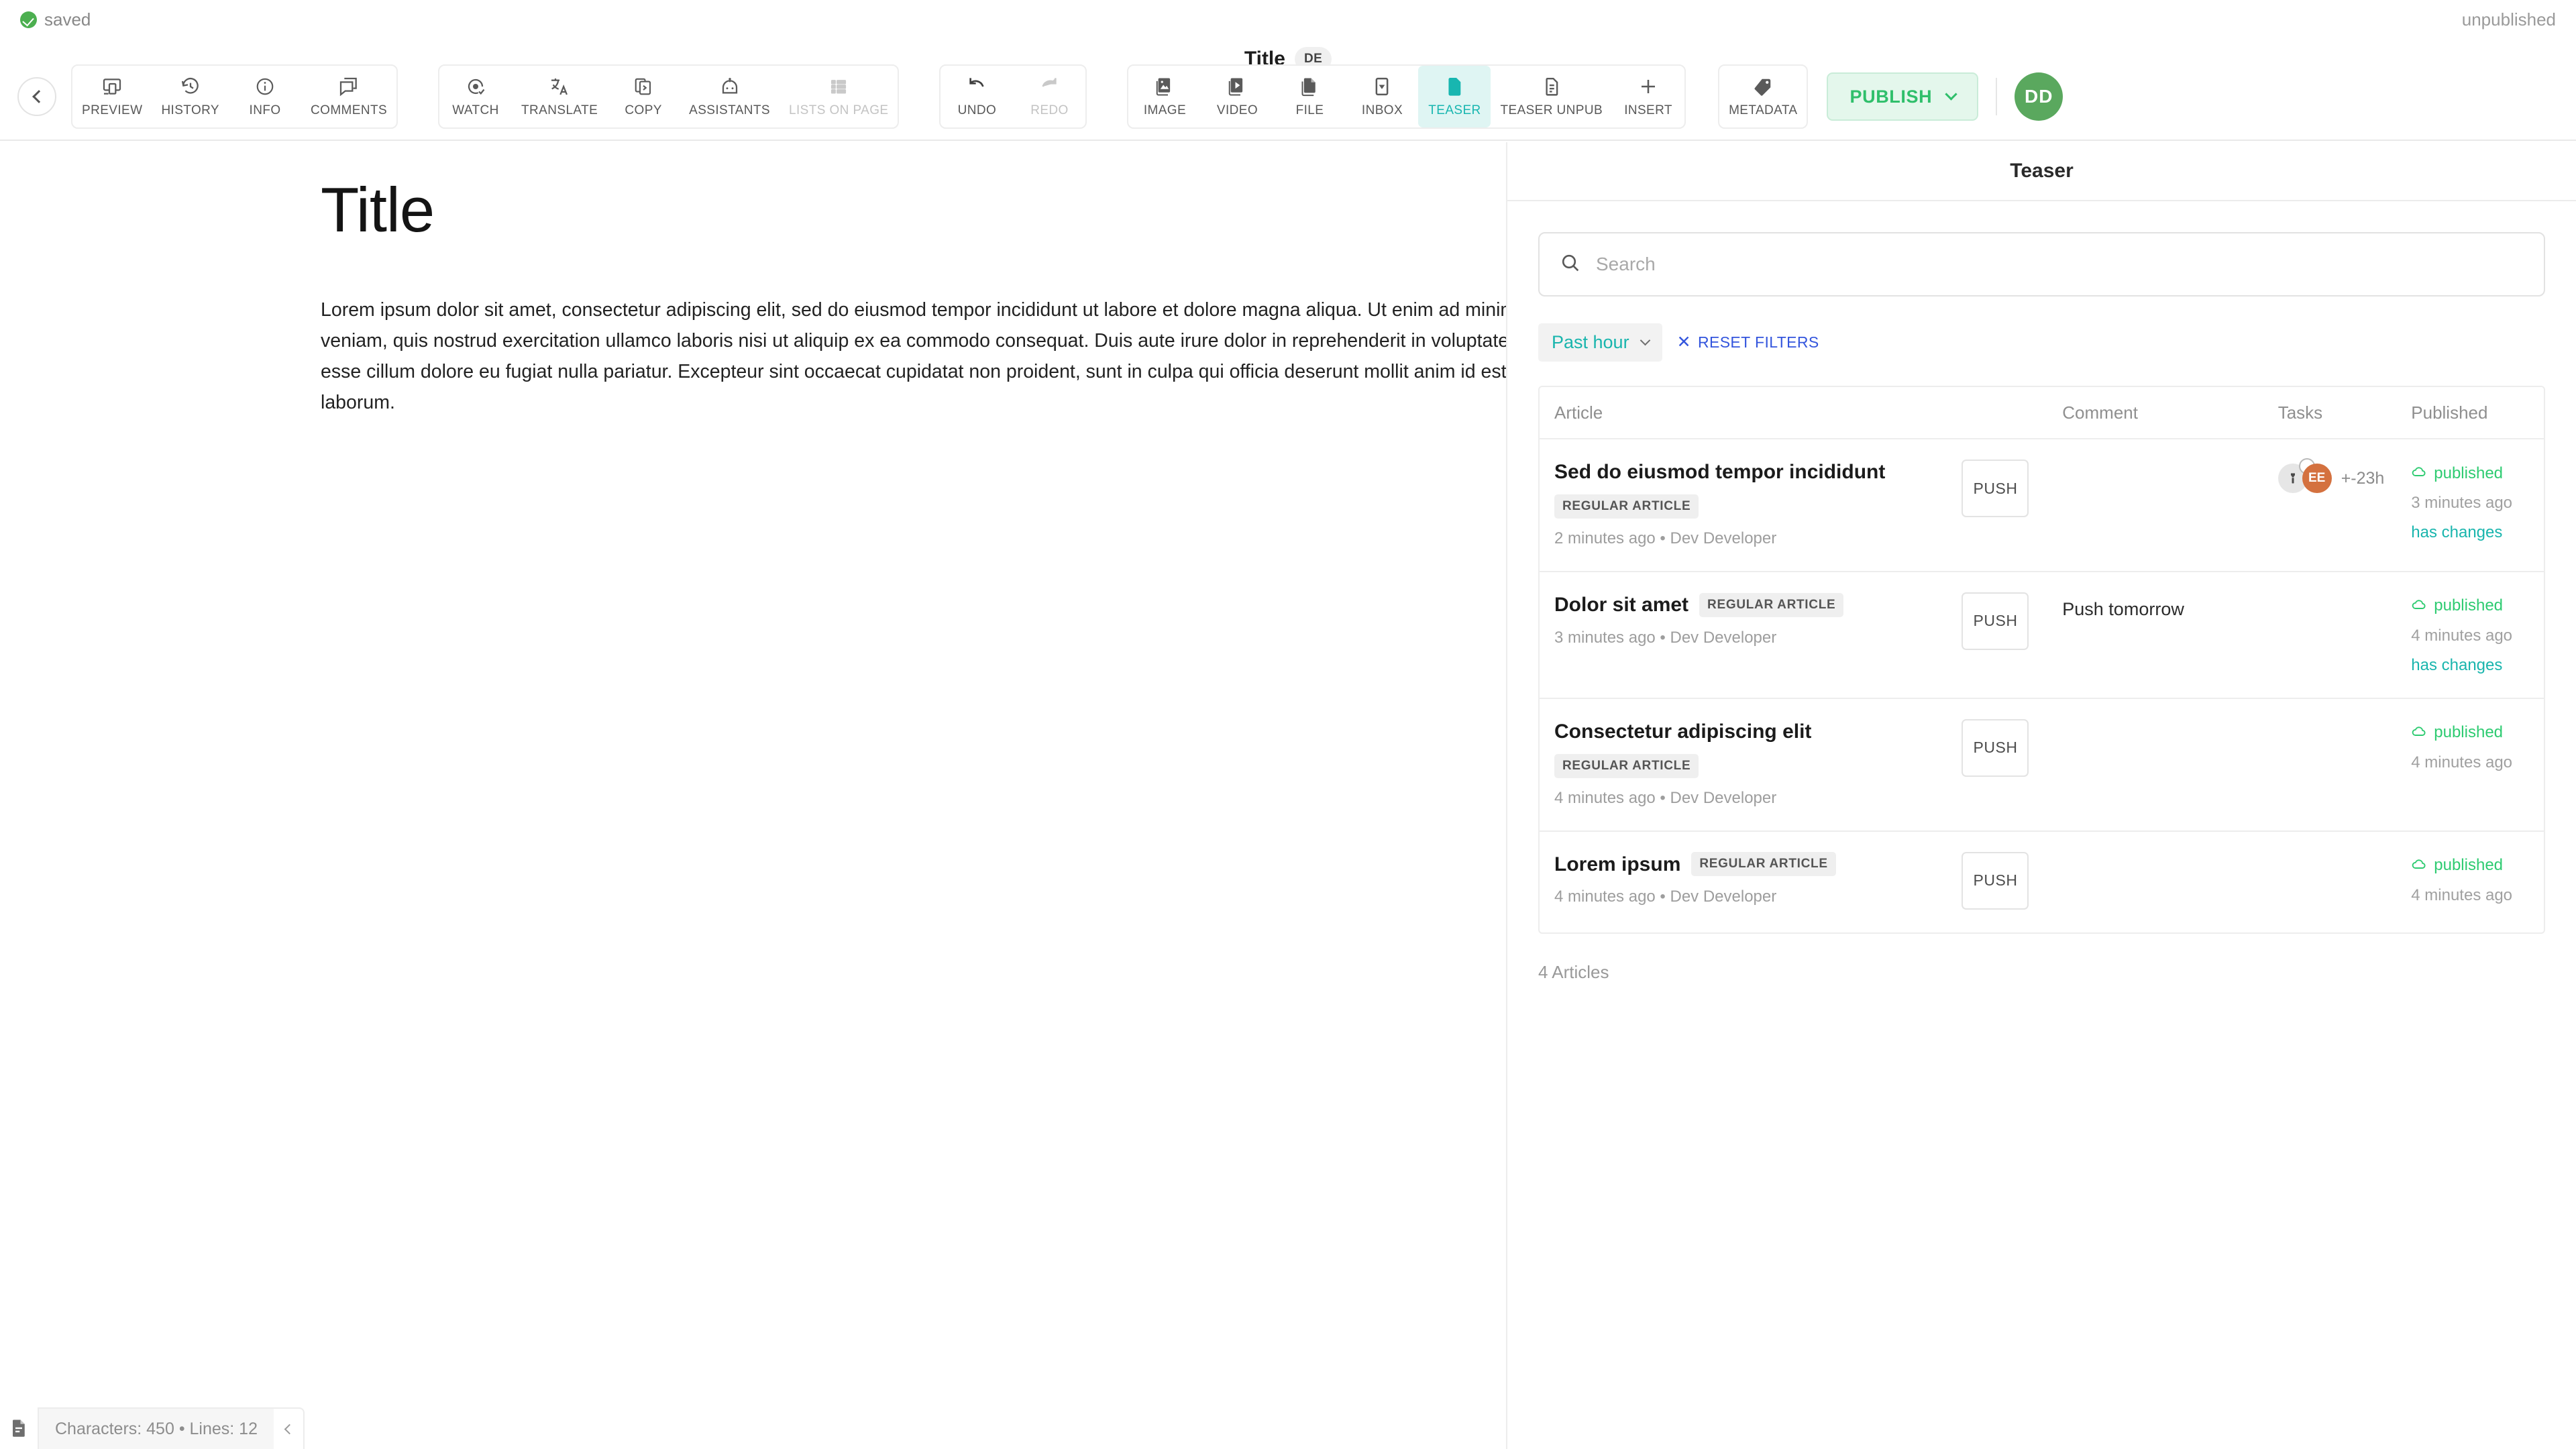 This screenshot has width=2576, height=1449. What do you see at coordinates (643, 86) in the screenshot?
I see `copy-icon` at bounding box center [643, 86].